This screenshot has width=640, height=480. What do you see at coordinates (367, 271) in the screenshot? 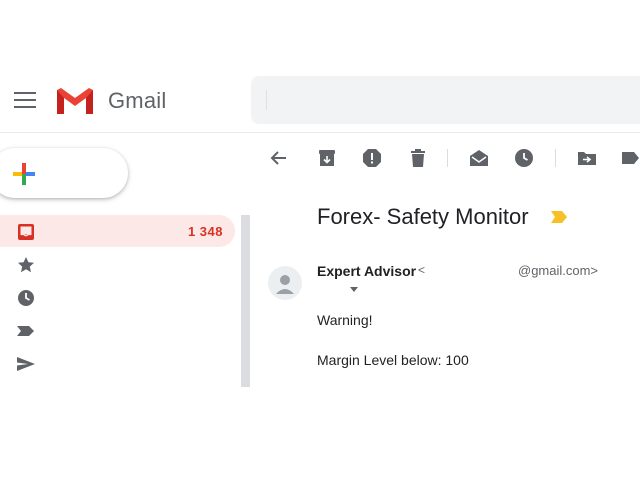
I see `sender-name: Expert Advisor` at bounding box center [367, 271].